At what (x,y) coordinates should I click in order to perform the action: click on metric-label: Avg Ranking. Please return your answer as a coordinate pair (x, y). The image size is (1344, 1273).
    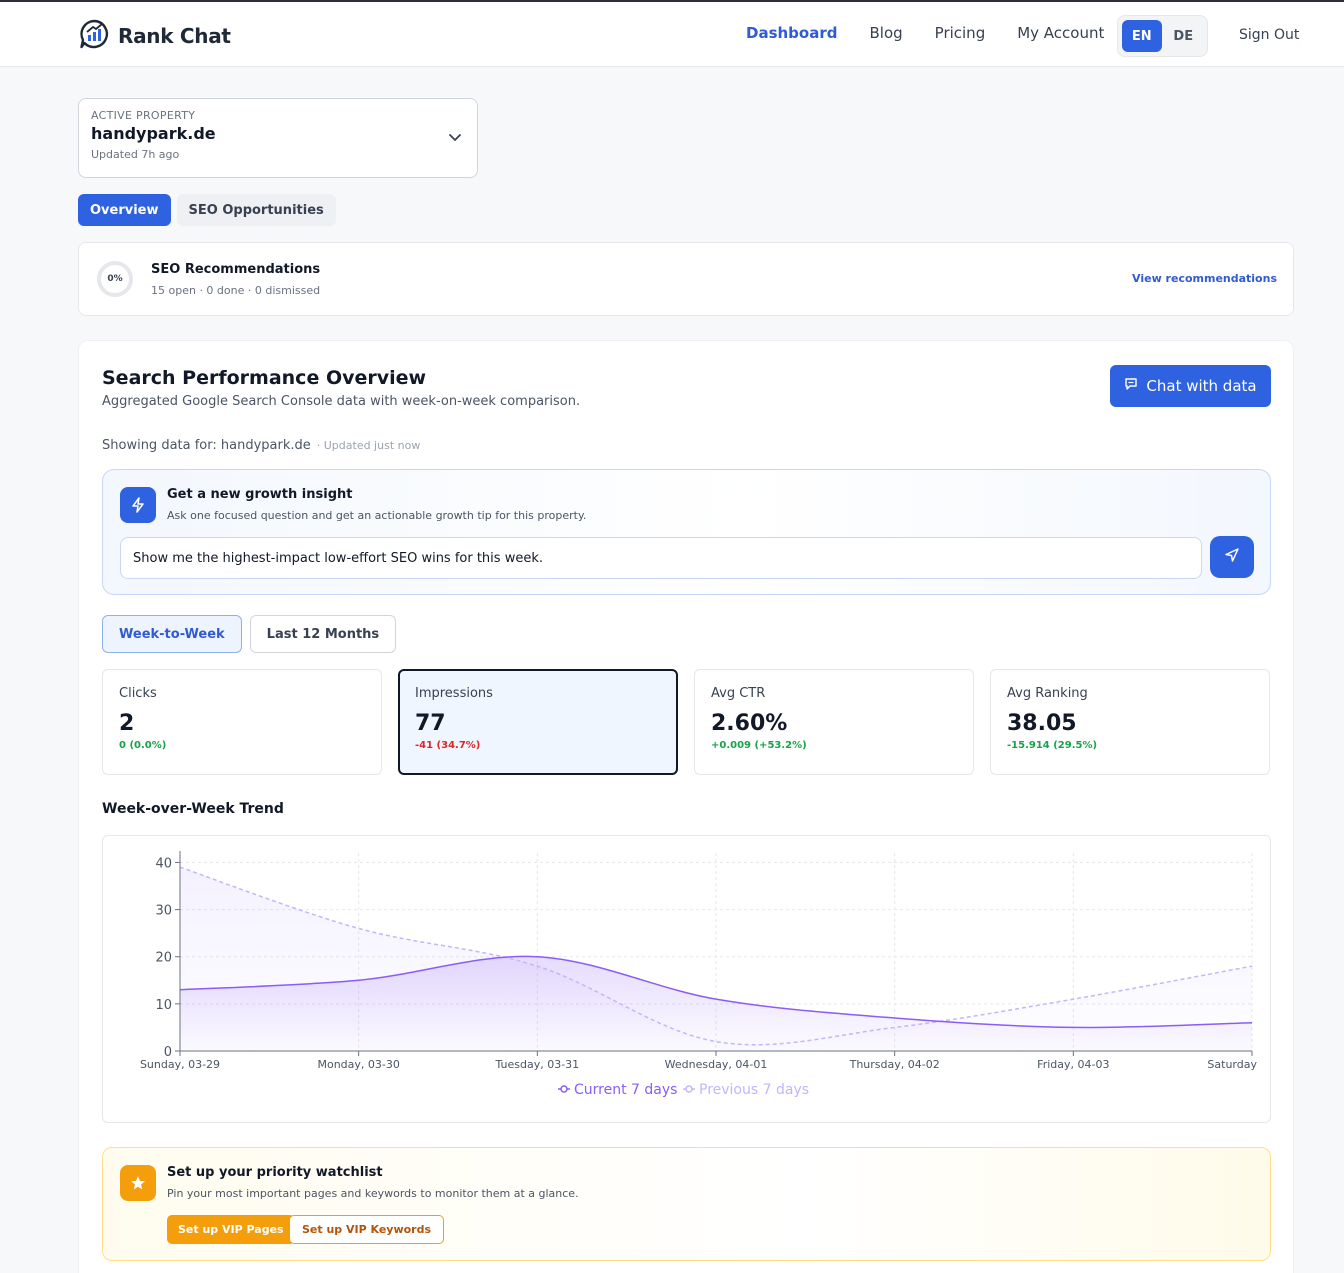
    Looking at the image, I should click on (1047, 693).